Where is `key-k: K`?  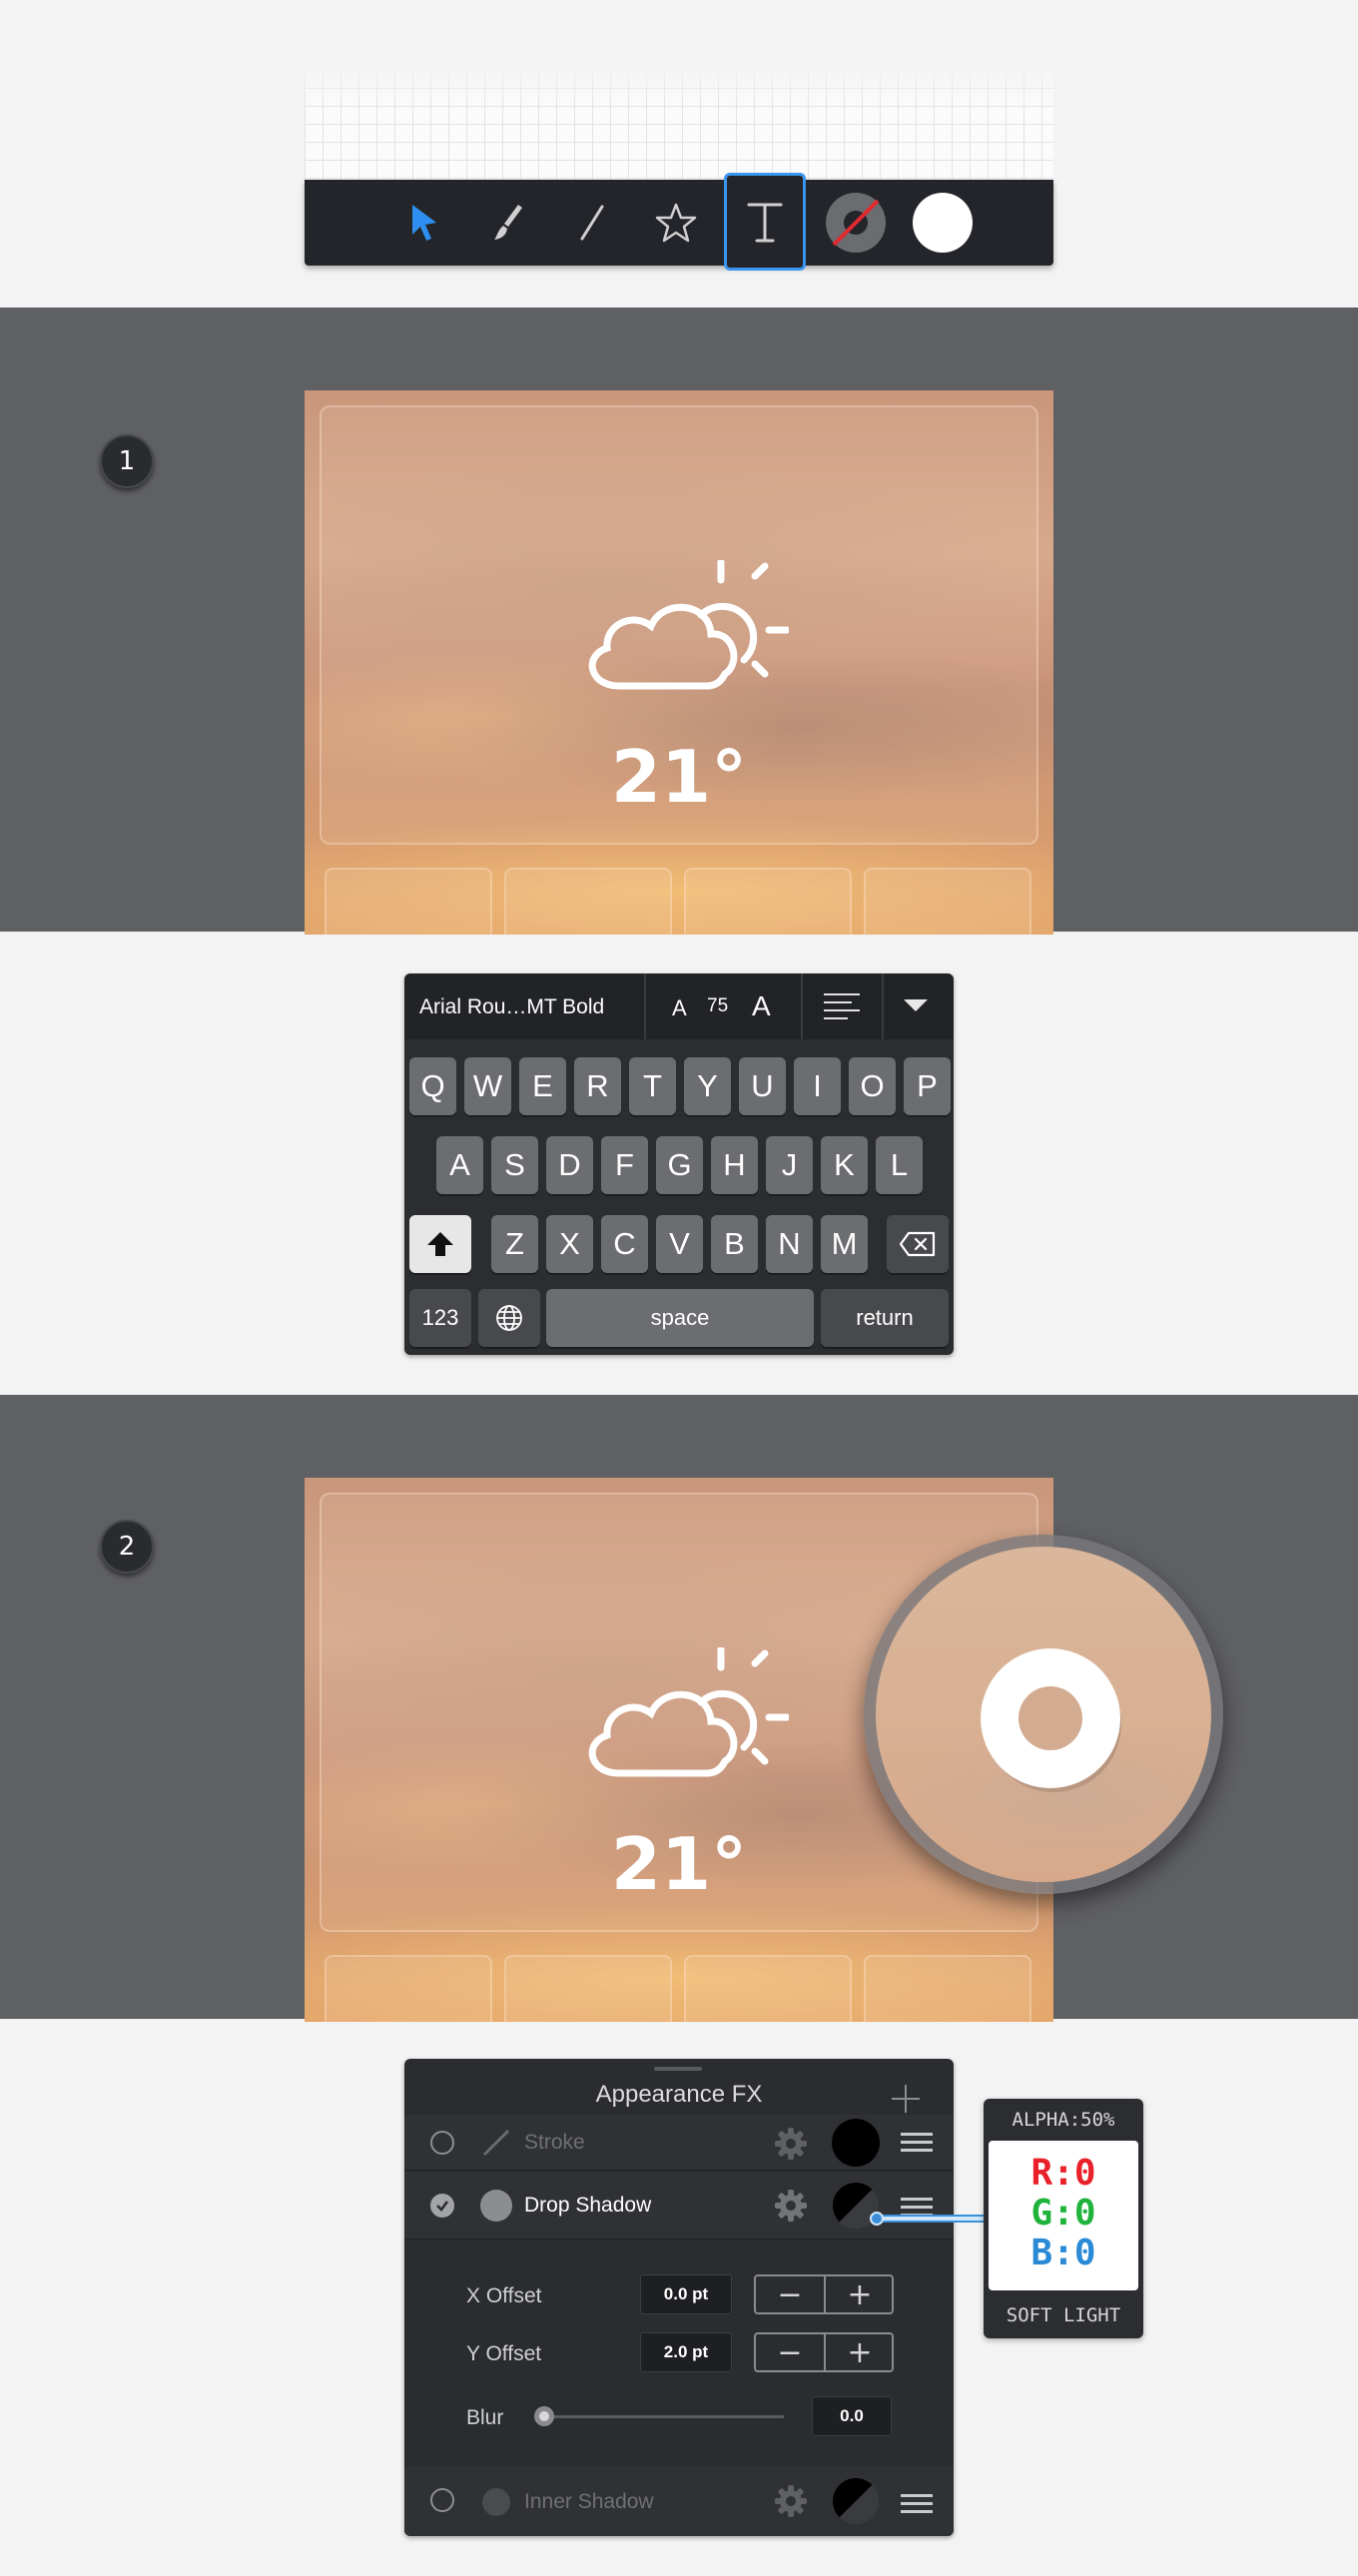 key-k: K is located at coordinates (844, 1165).